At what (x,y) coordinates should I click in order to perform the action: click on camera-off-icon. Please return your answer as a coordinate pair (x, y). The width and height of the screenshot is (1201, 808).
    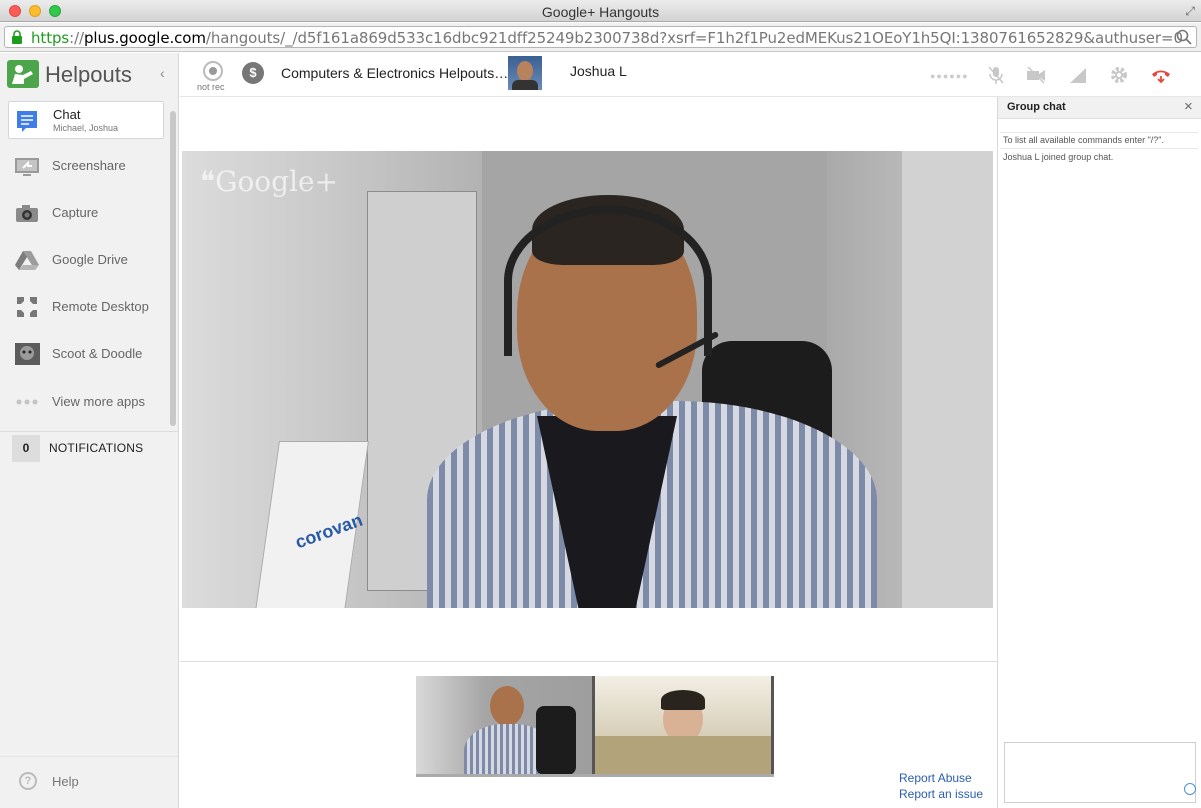
    Looking at the image, I should click on (1036, 75).